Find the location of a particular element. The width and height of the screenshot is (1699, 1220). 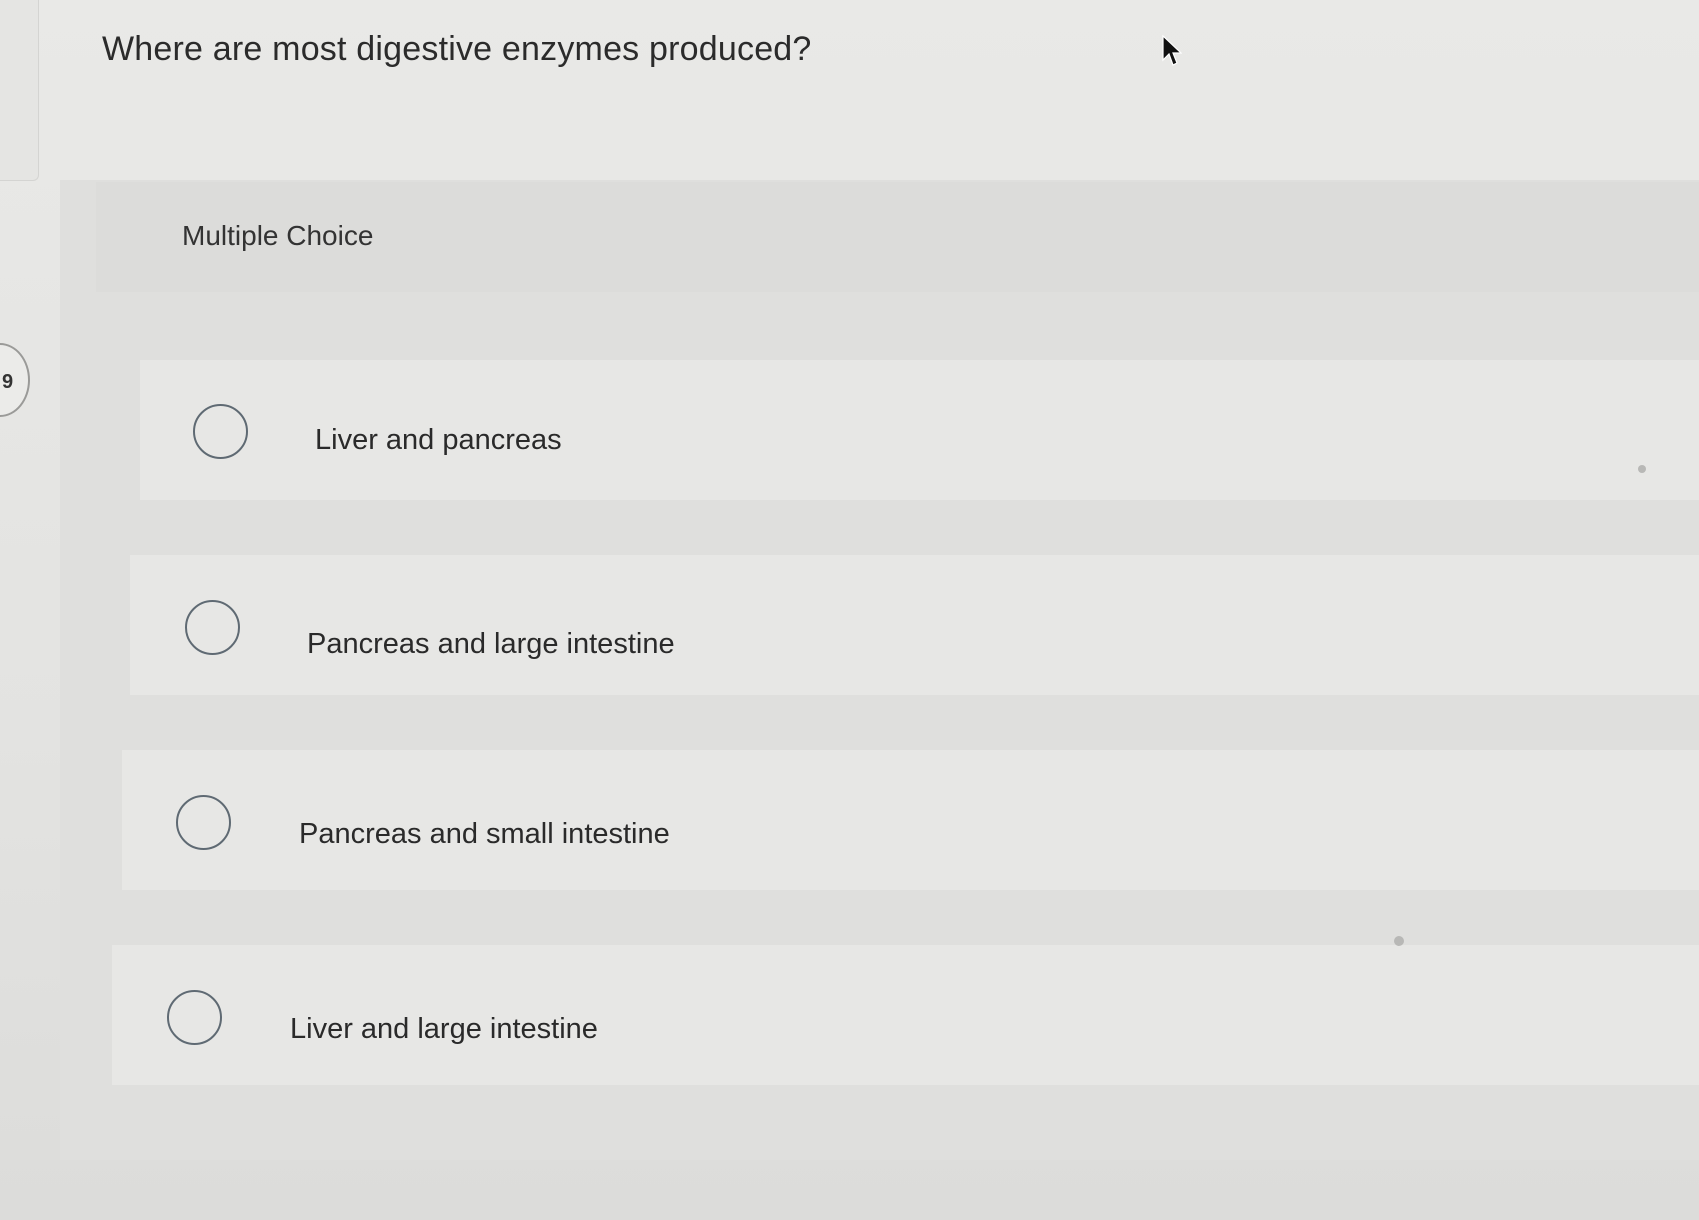

answer-option-label: Pancreas and small intestine is located at coordinates (484, 834).